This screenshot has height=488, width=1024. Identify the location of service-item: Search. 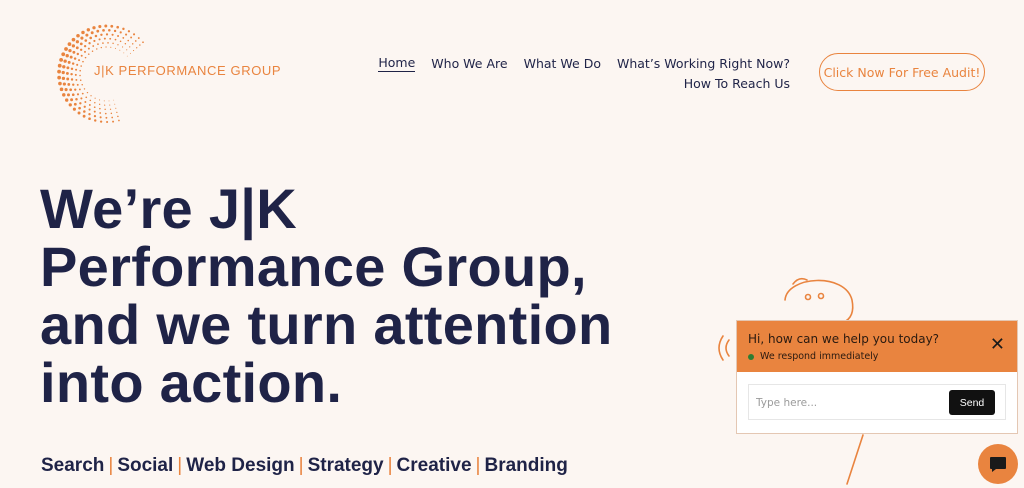
(73, 465).